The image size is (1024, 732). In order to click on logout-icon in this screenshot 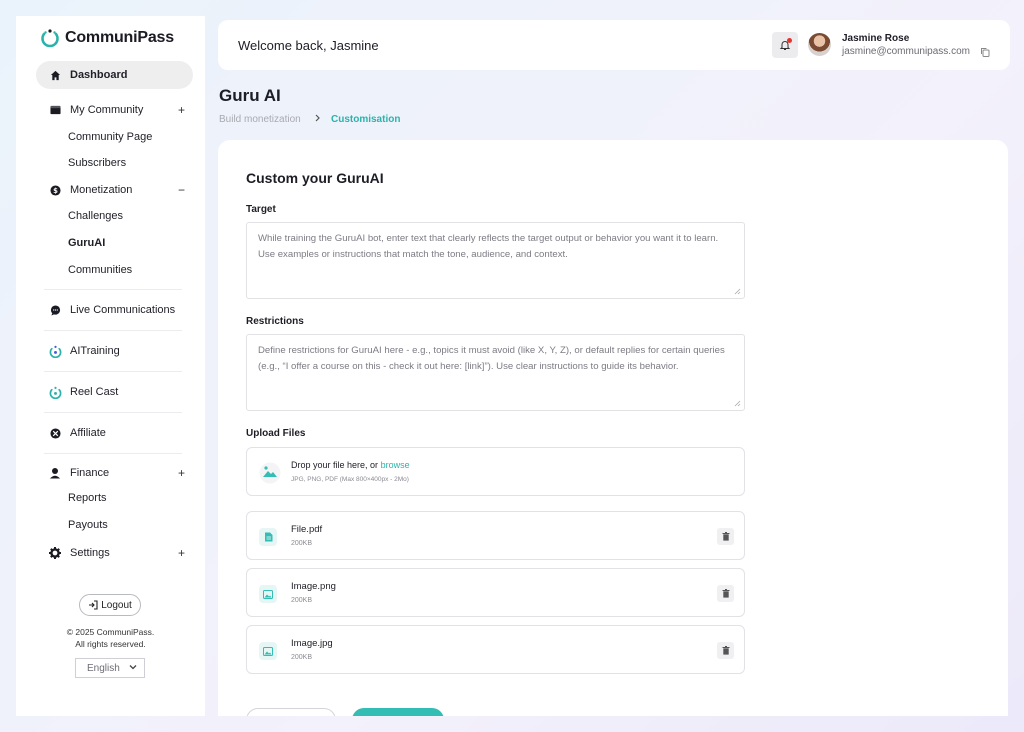, I will do `click(93, 605)`.